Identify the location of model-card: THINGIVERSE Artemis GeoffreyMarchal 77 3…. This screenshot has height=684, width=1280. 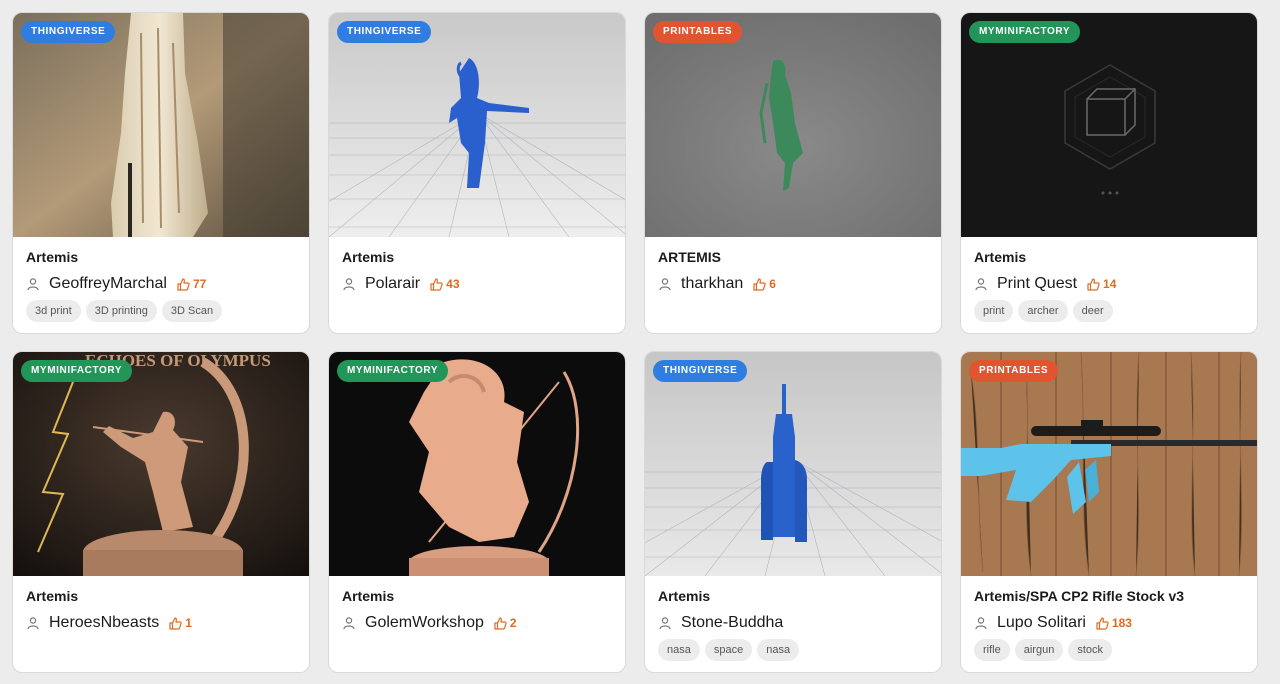
(161, 173).